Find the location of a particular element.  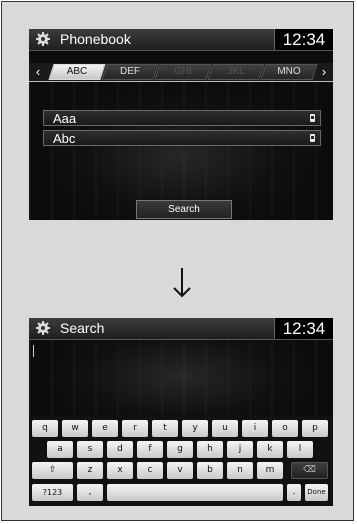

key-p: p is located at coordinates (315, 428).